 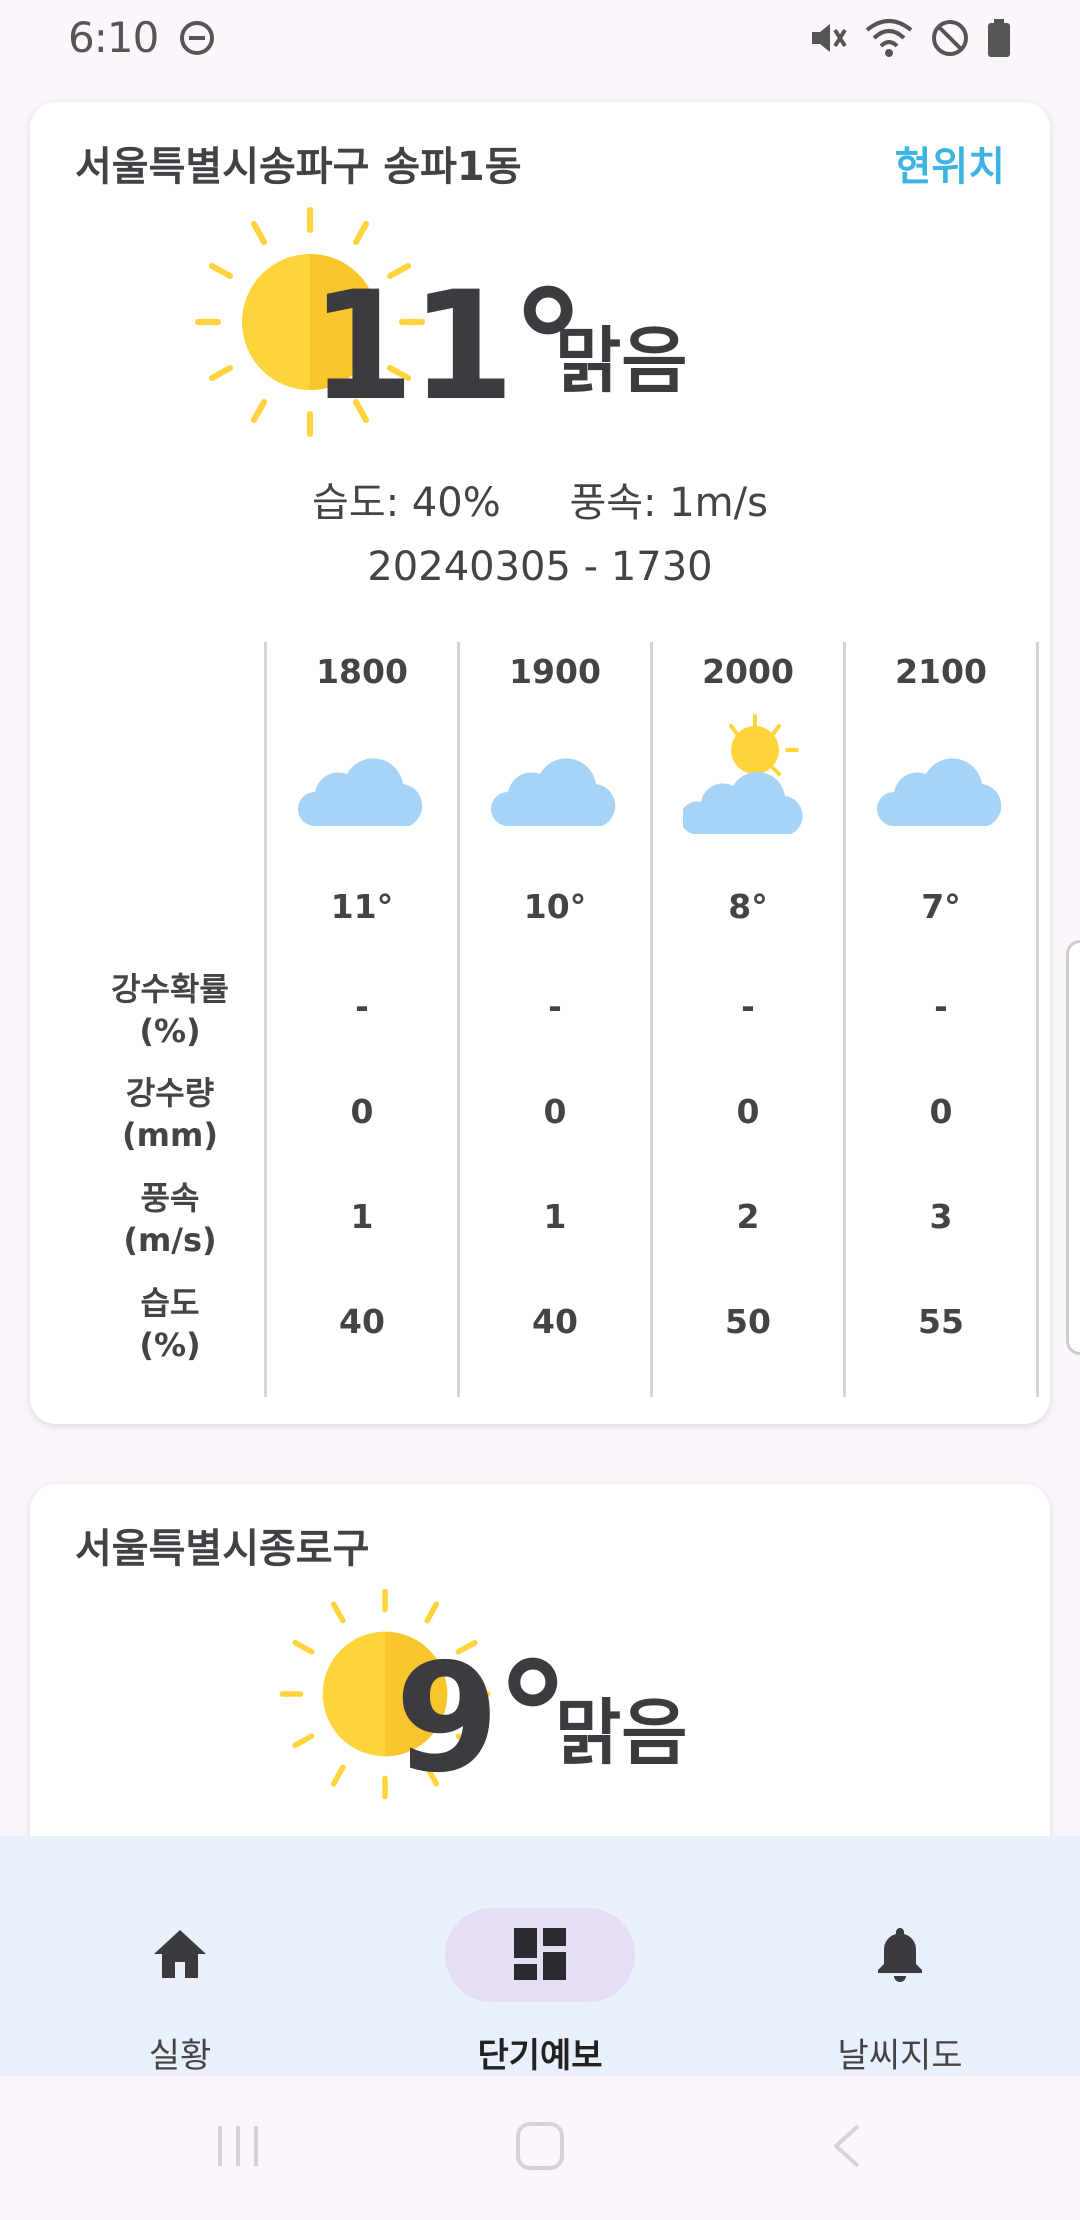 What do you see at coordinates (222, 1549) in the screenshot?
I see `location-title: 서울특별시종로구` at bounding box center [222, 1549].